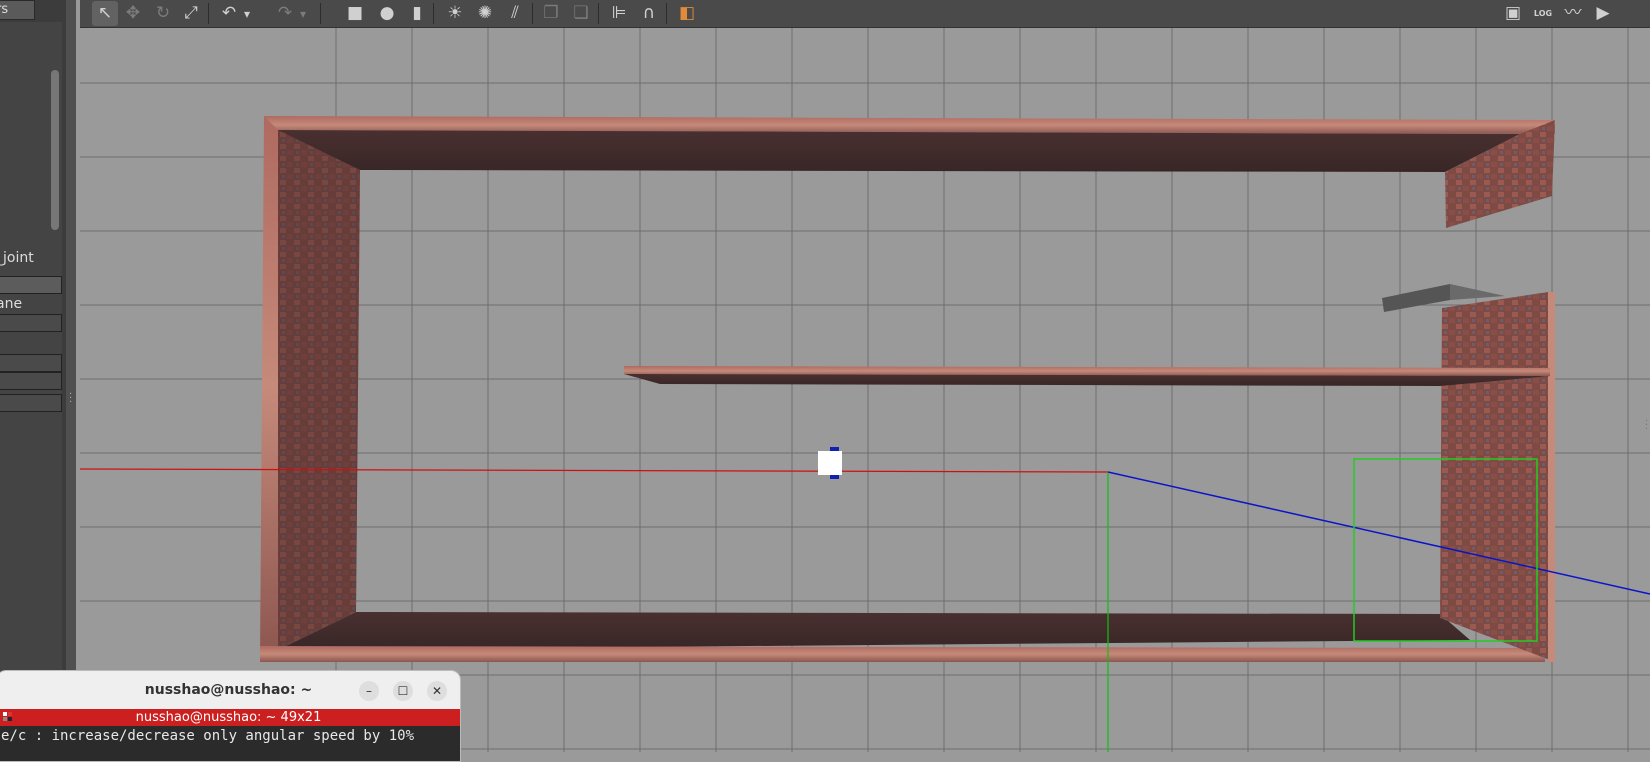 The image size is (1650, 762). I want to click on terminal-tab: nusshao@nusshao: ~ 49x21, so click(230, 717).